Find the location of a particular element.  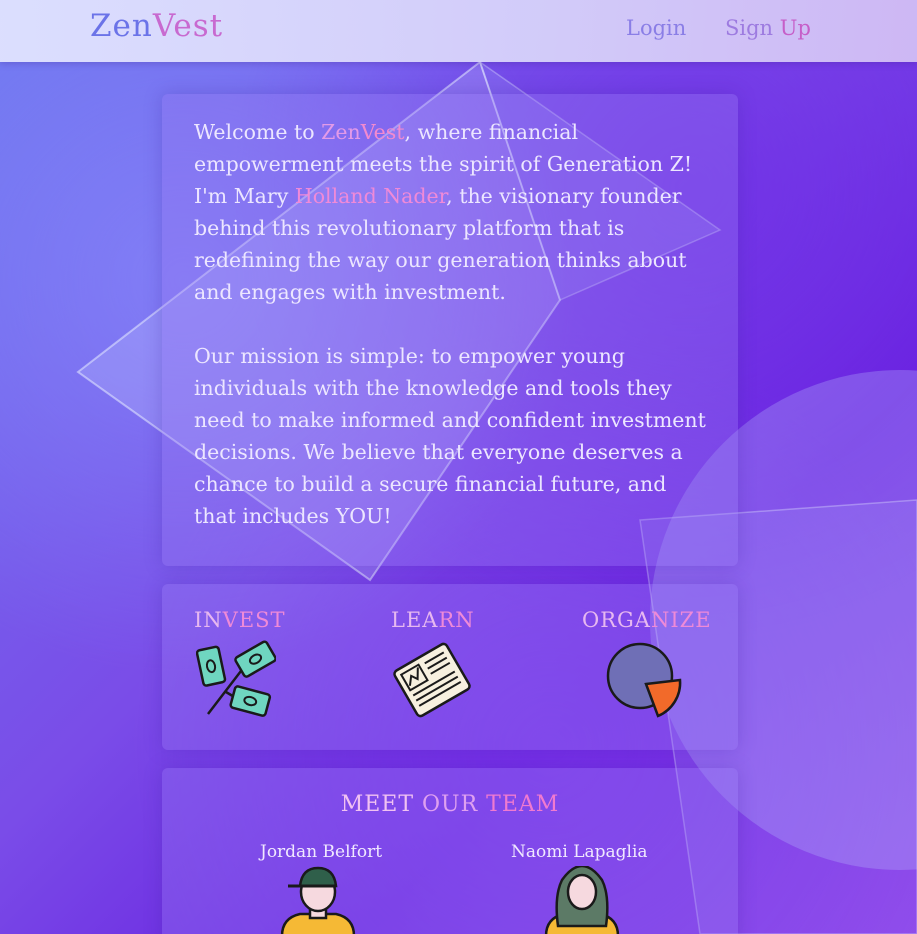

logo-text-vest: Vest is located at coordinates (188, 26).